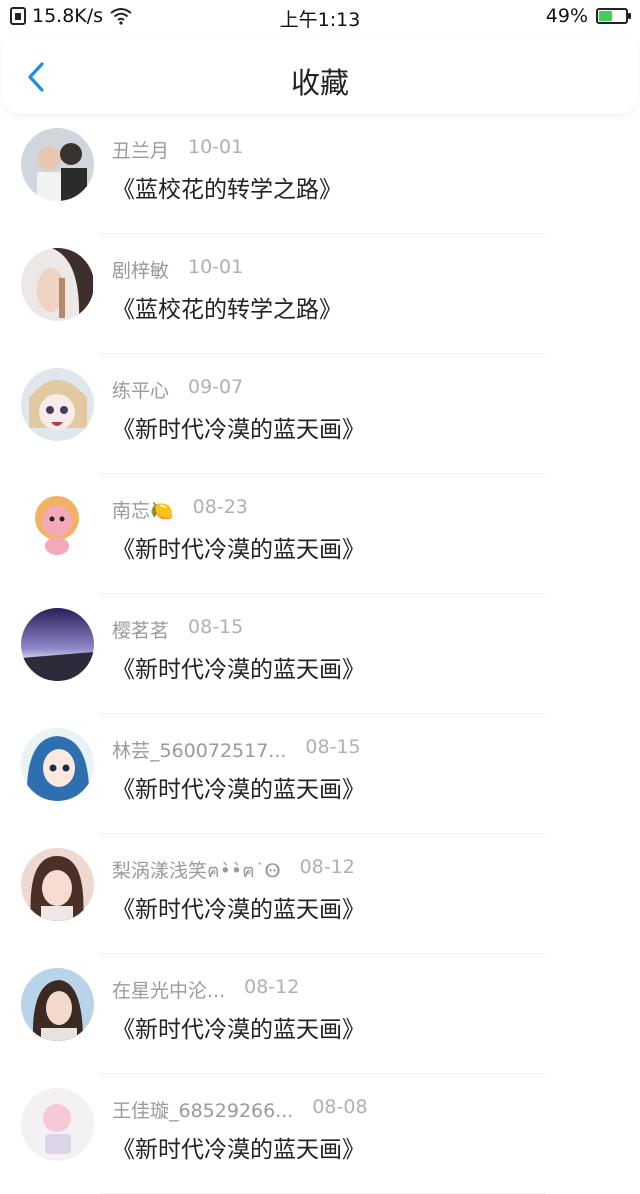 This screenshot has width=640, height=1194. I want to click on item-date: 08-08, so click(340, 1107).